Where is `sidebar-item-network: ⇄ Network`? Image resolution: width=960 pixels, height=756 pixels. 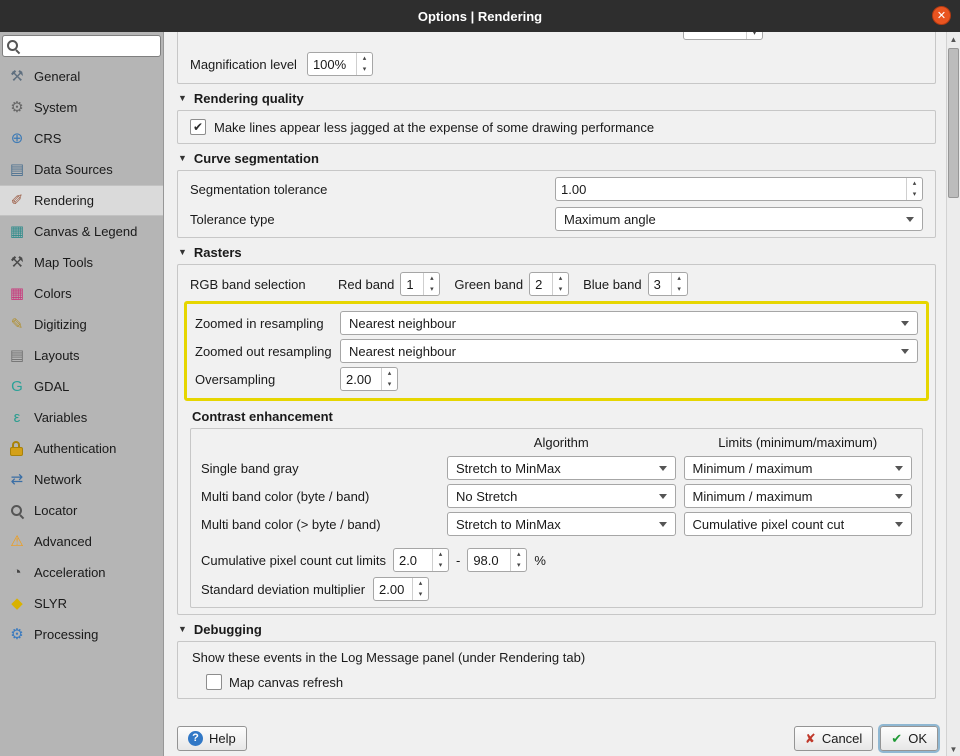
sidebar-item-network: ⇄ Network is located at coordinates (81, 479).